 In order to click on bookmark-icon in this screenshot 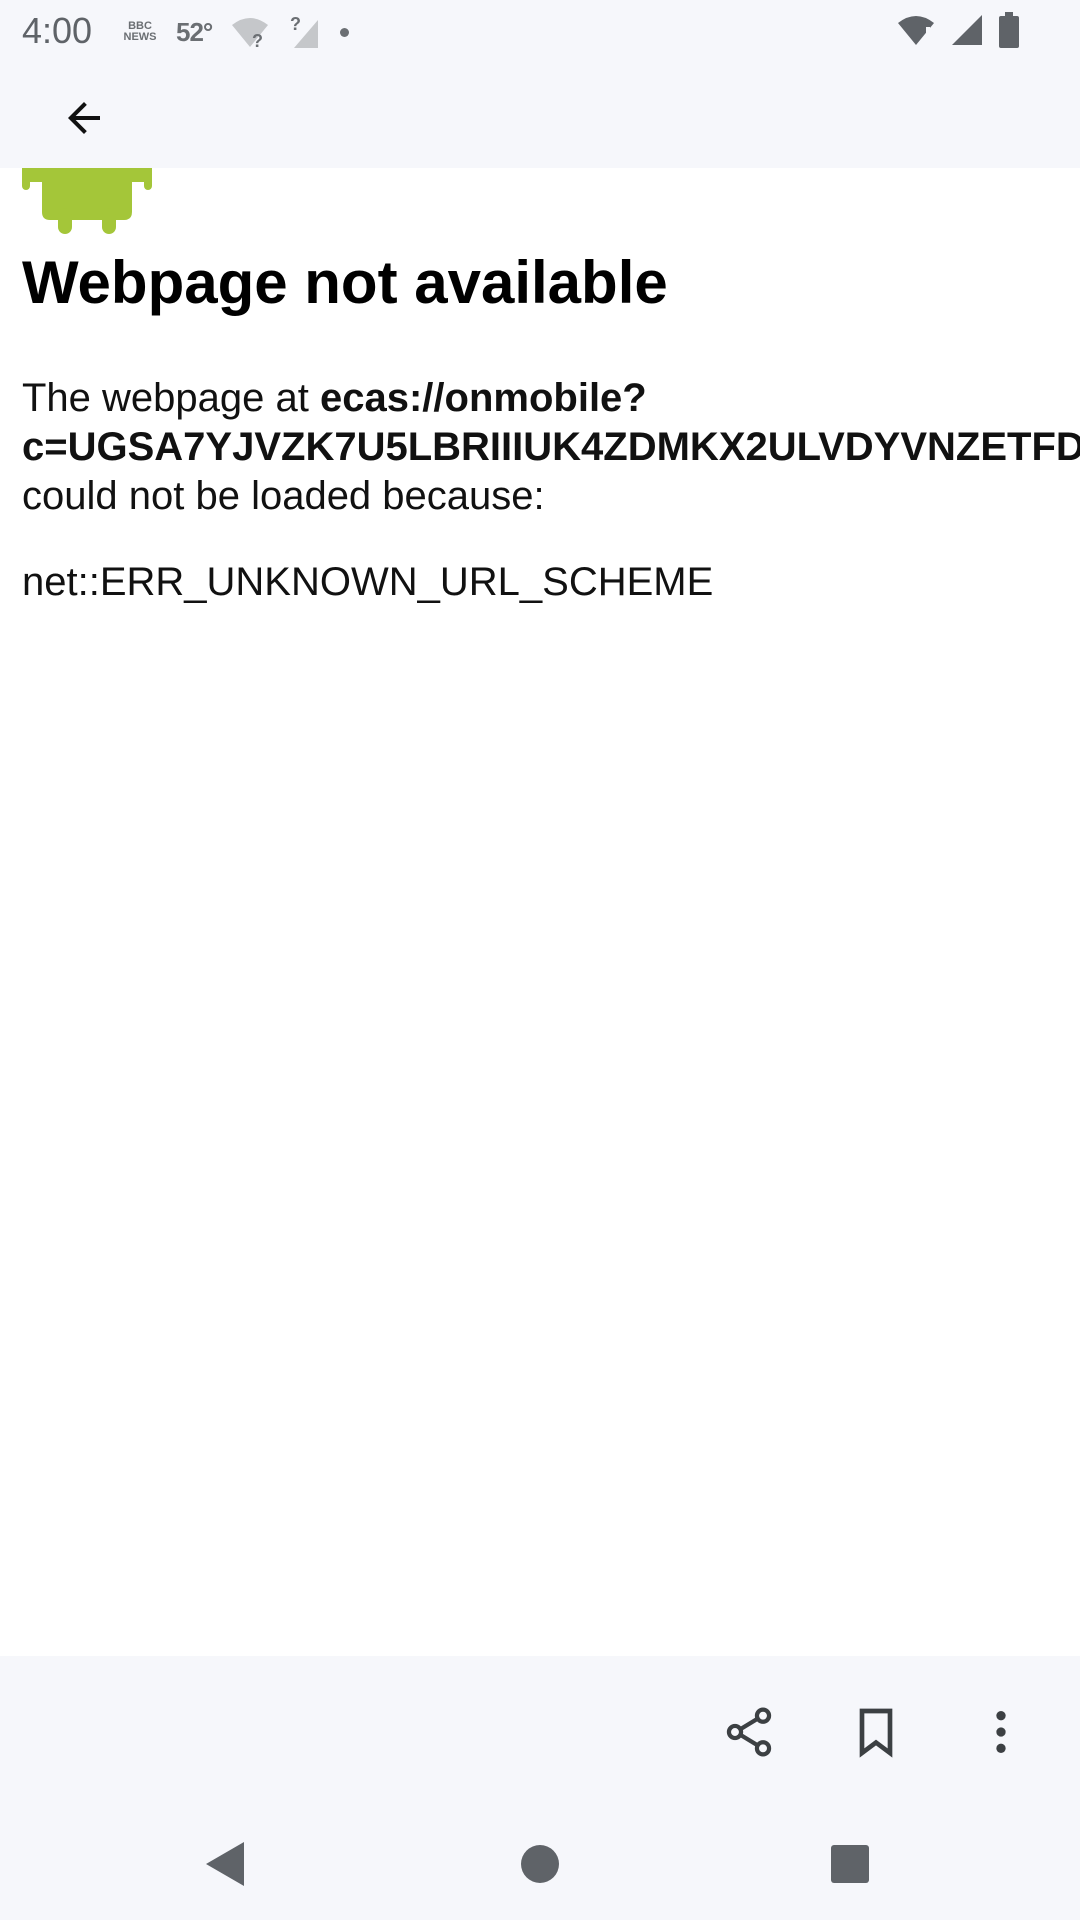, I will do `click(876, 1733)`.